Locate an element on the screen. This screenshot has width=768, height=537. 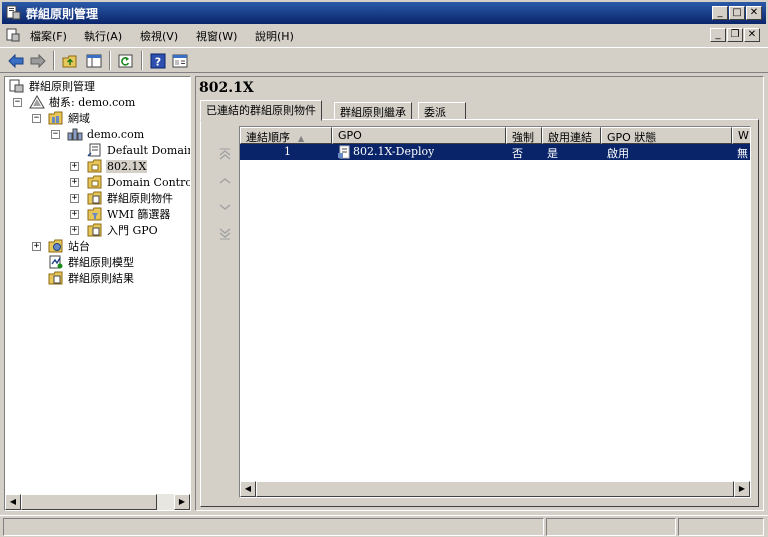
collapse-domain-toggle: − is located at coordinates (55, 134).